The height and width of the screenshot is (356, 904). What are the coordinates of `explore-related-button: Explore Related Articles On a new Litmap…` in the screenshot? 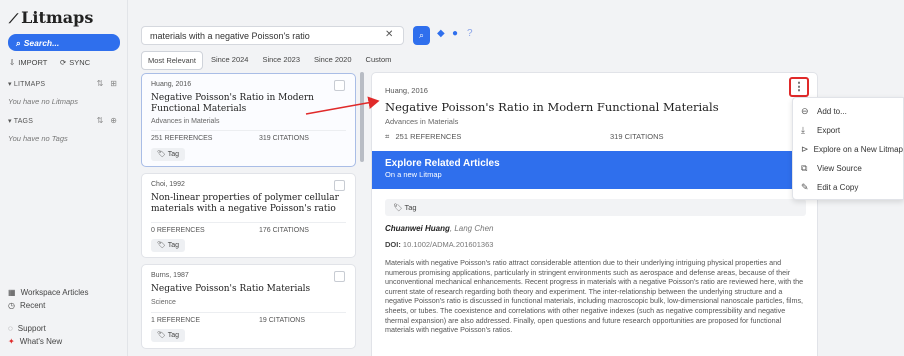 It's located at (594, 170).